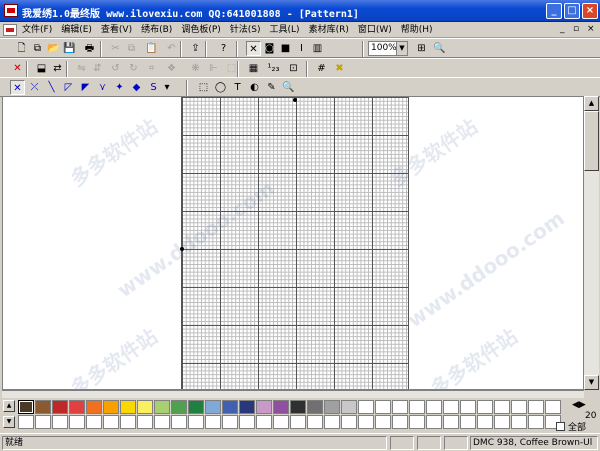 Image resolution: width=600 pixels, height=451 pixels. Describe the element at coordinates (115, 48) in the screenshot. I see `cut-icon: ✂` at that location.